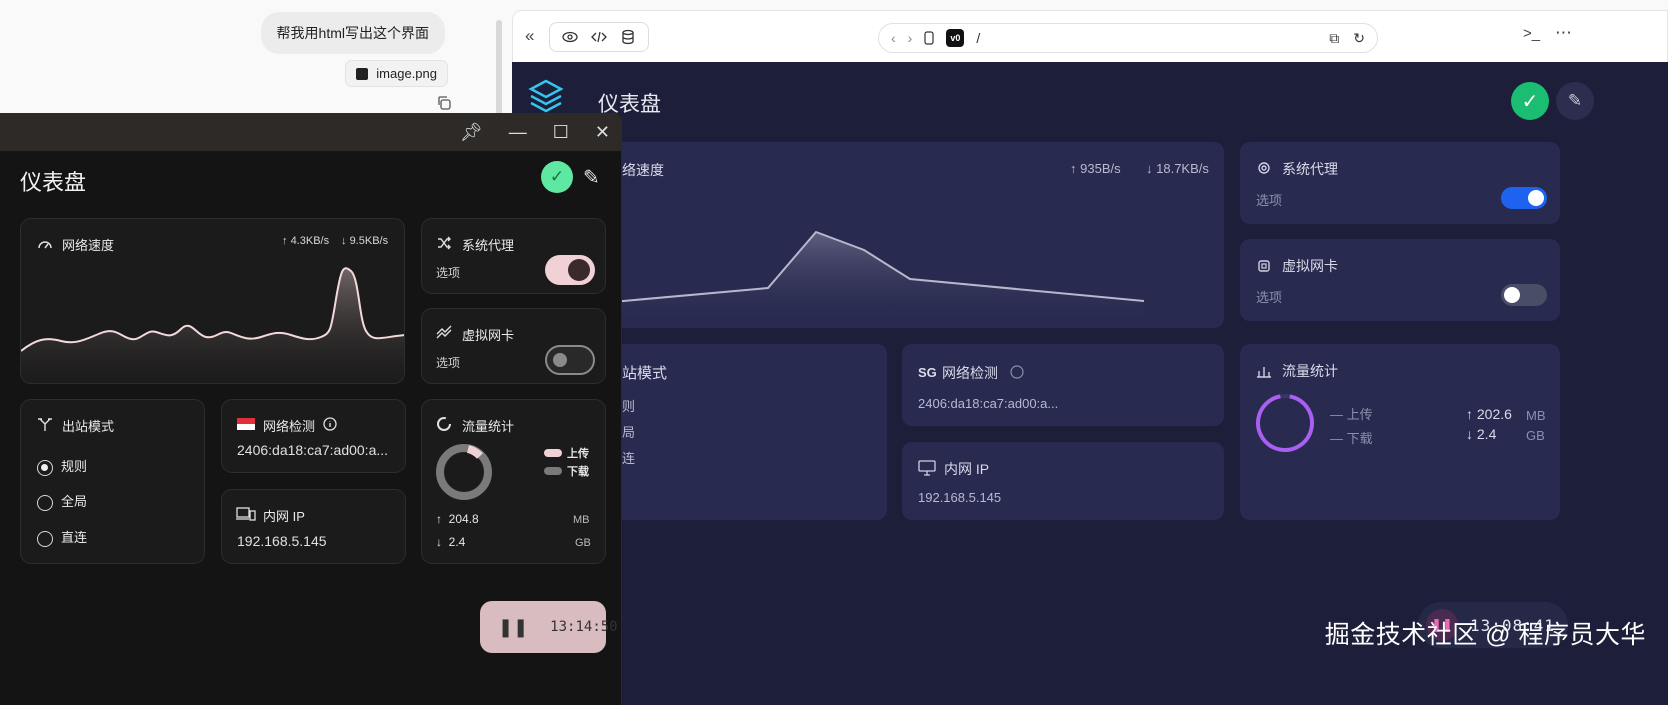 This screenshot has width=1668, height=705. I want to click on confirm-button: ✓, so click(1530, 101).